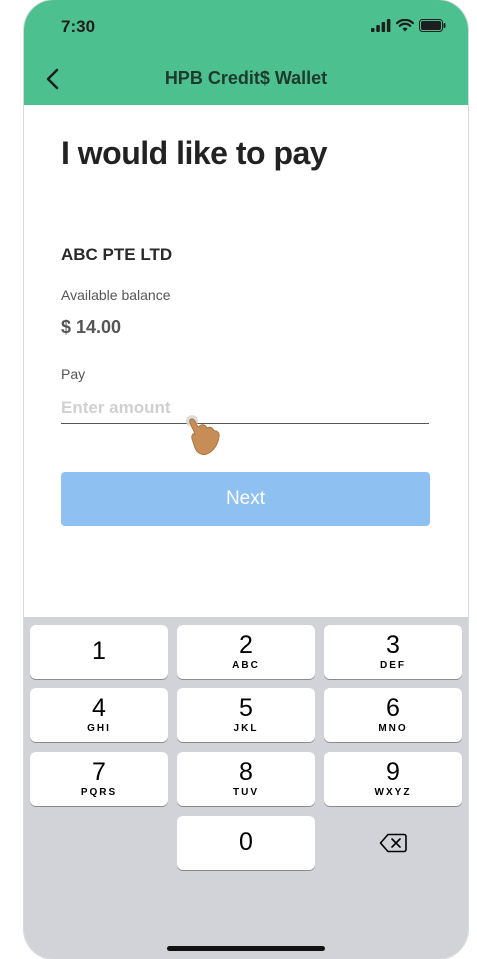  I want to click on key-letters: TUV, so click(246, 792).